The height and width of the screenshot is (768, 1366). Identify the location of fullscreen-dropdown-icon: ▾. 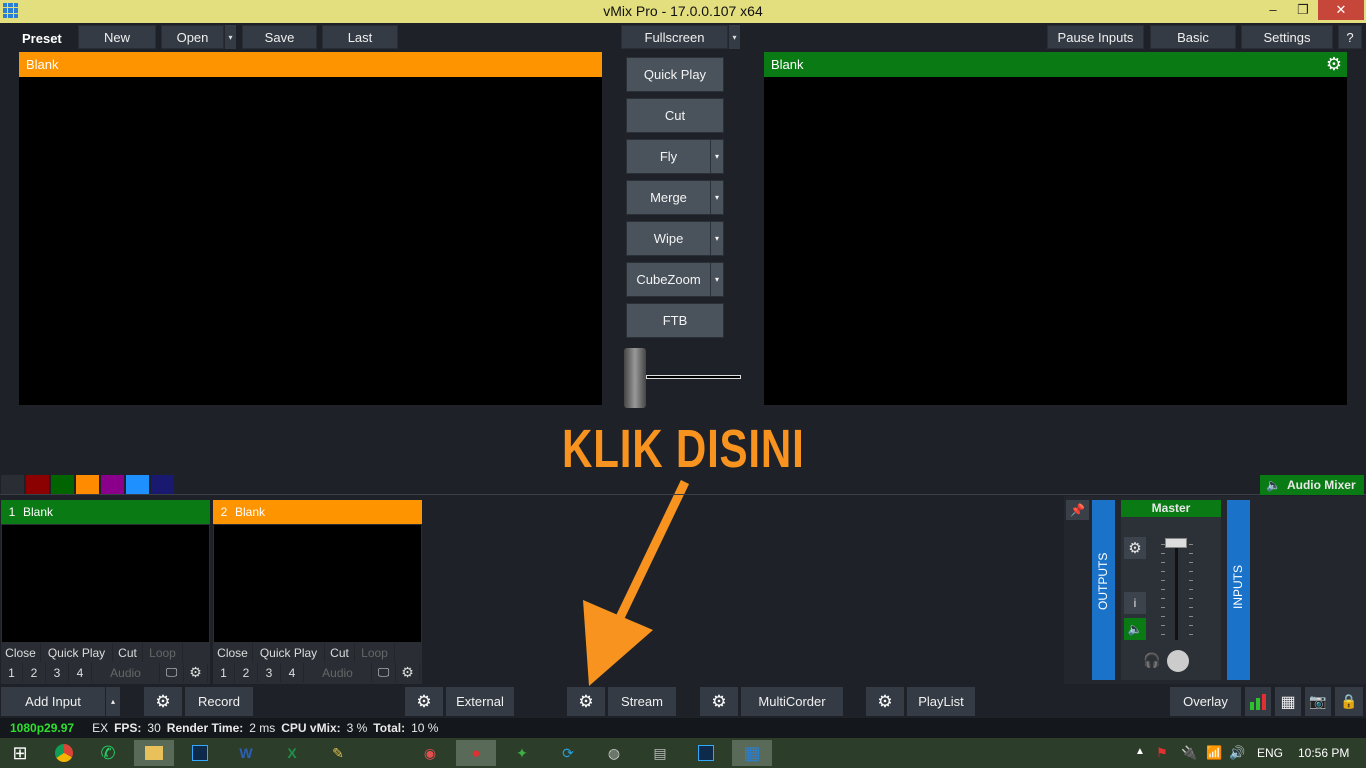
(734, 37).